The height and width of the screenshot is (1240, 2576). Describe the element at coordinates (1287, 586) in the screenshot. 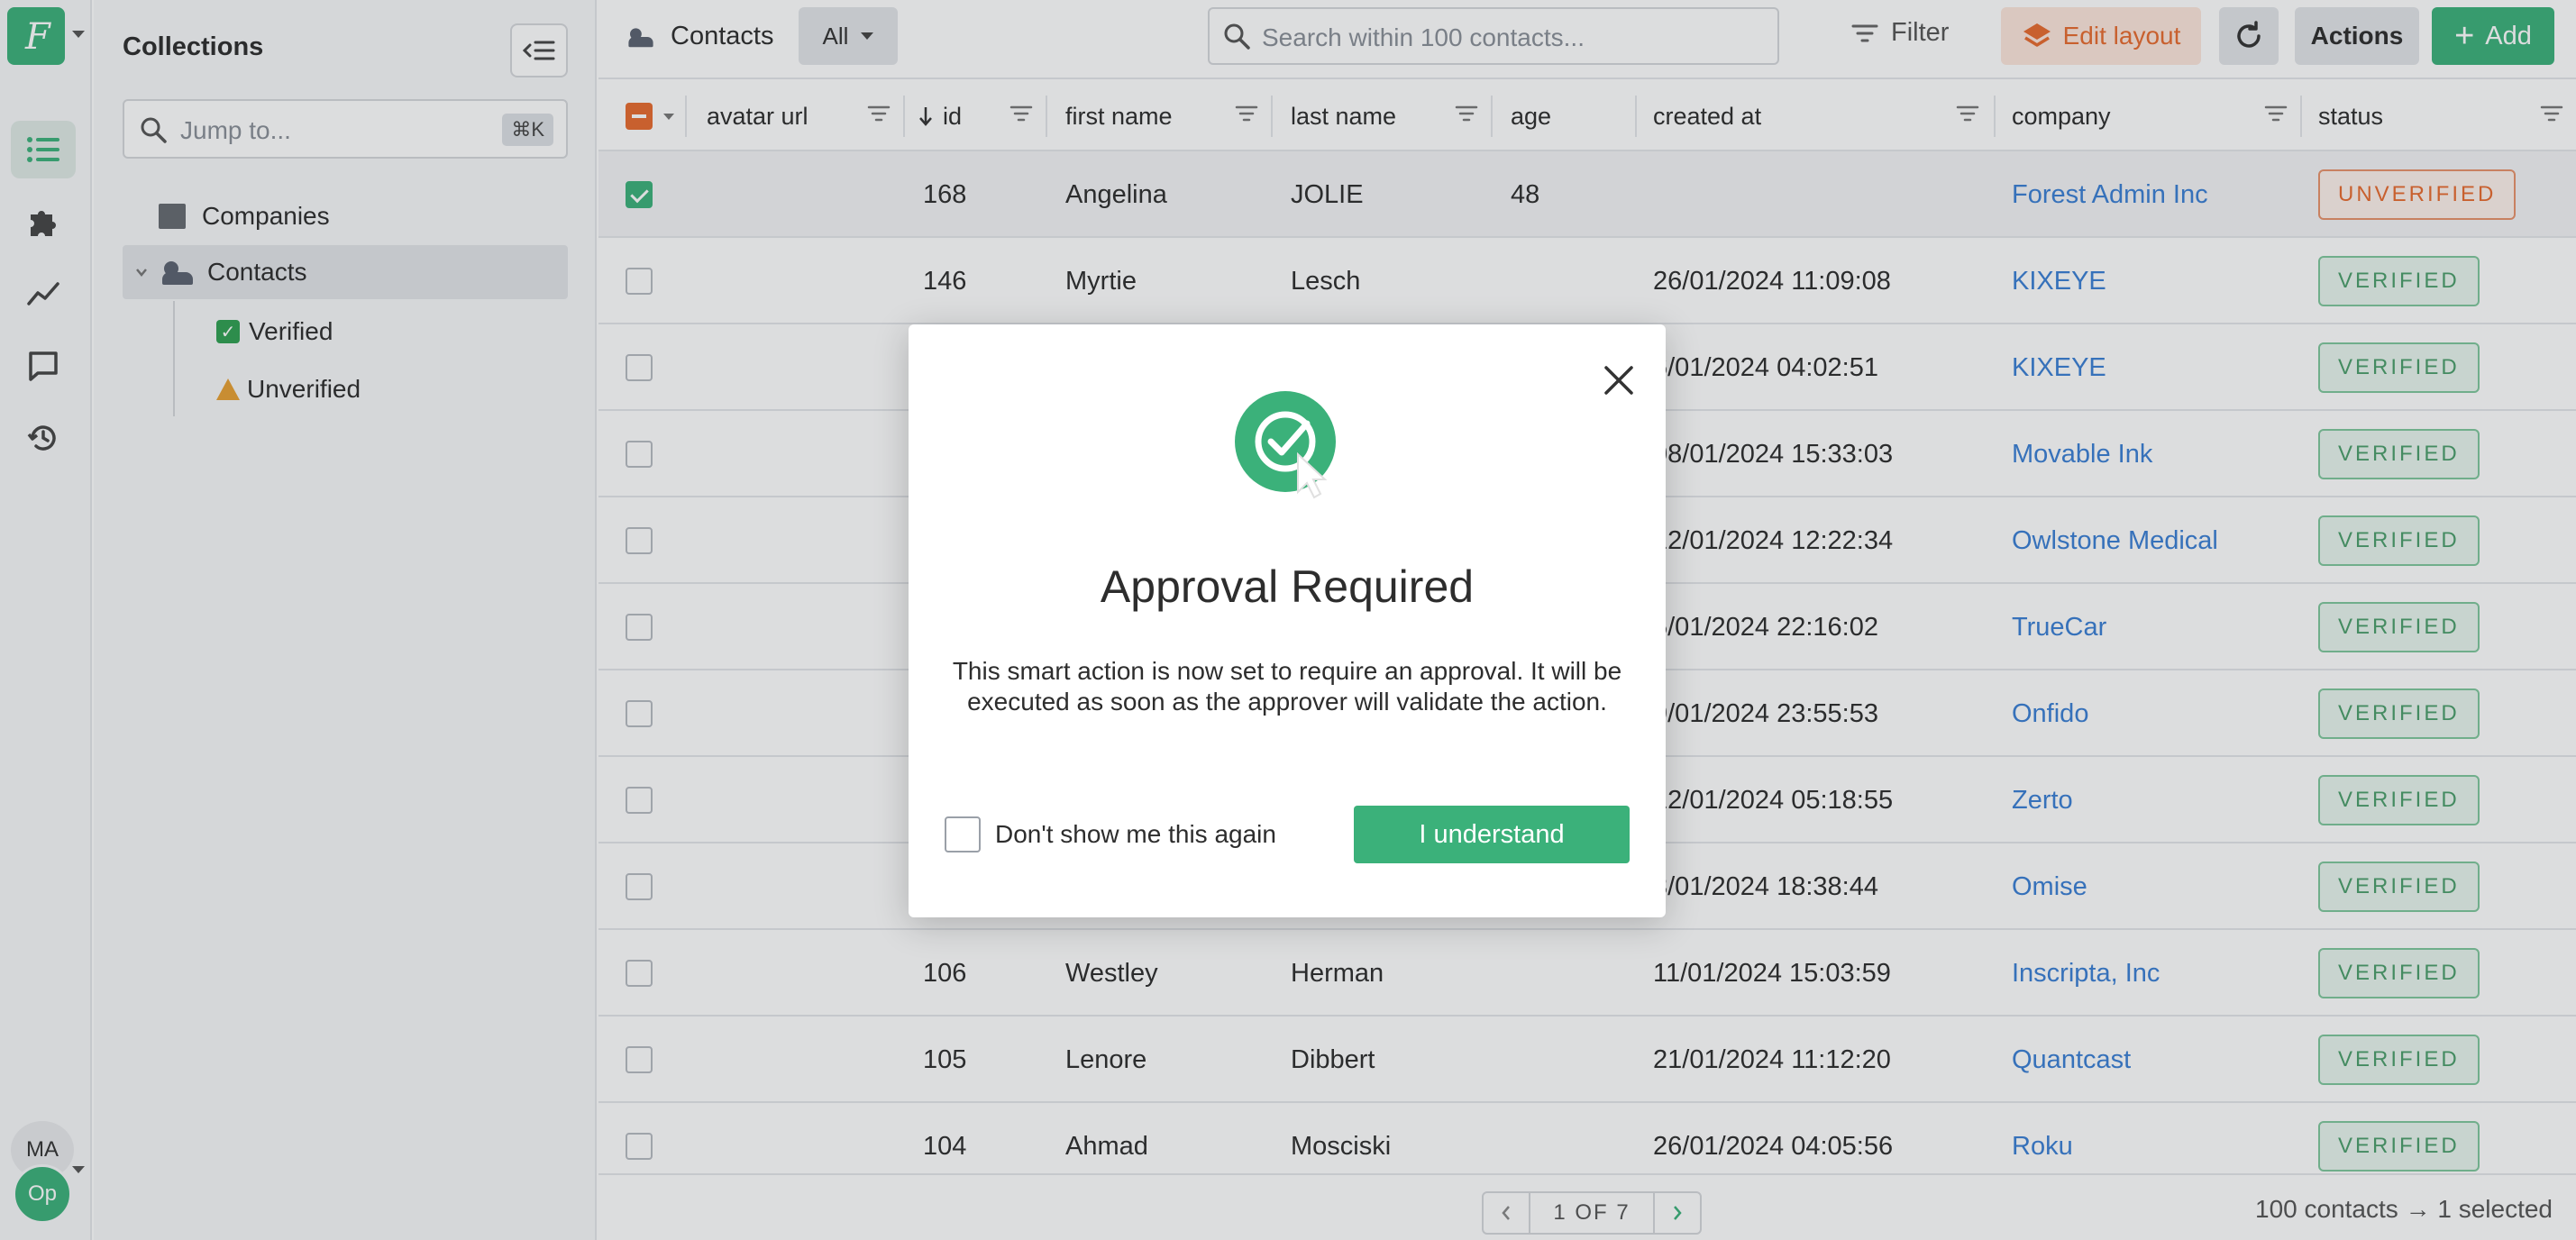

I see `modal-title: Approval Required` at that location.